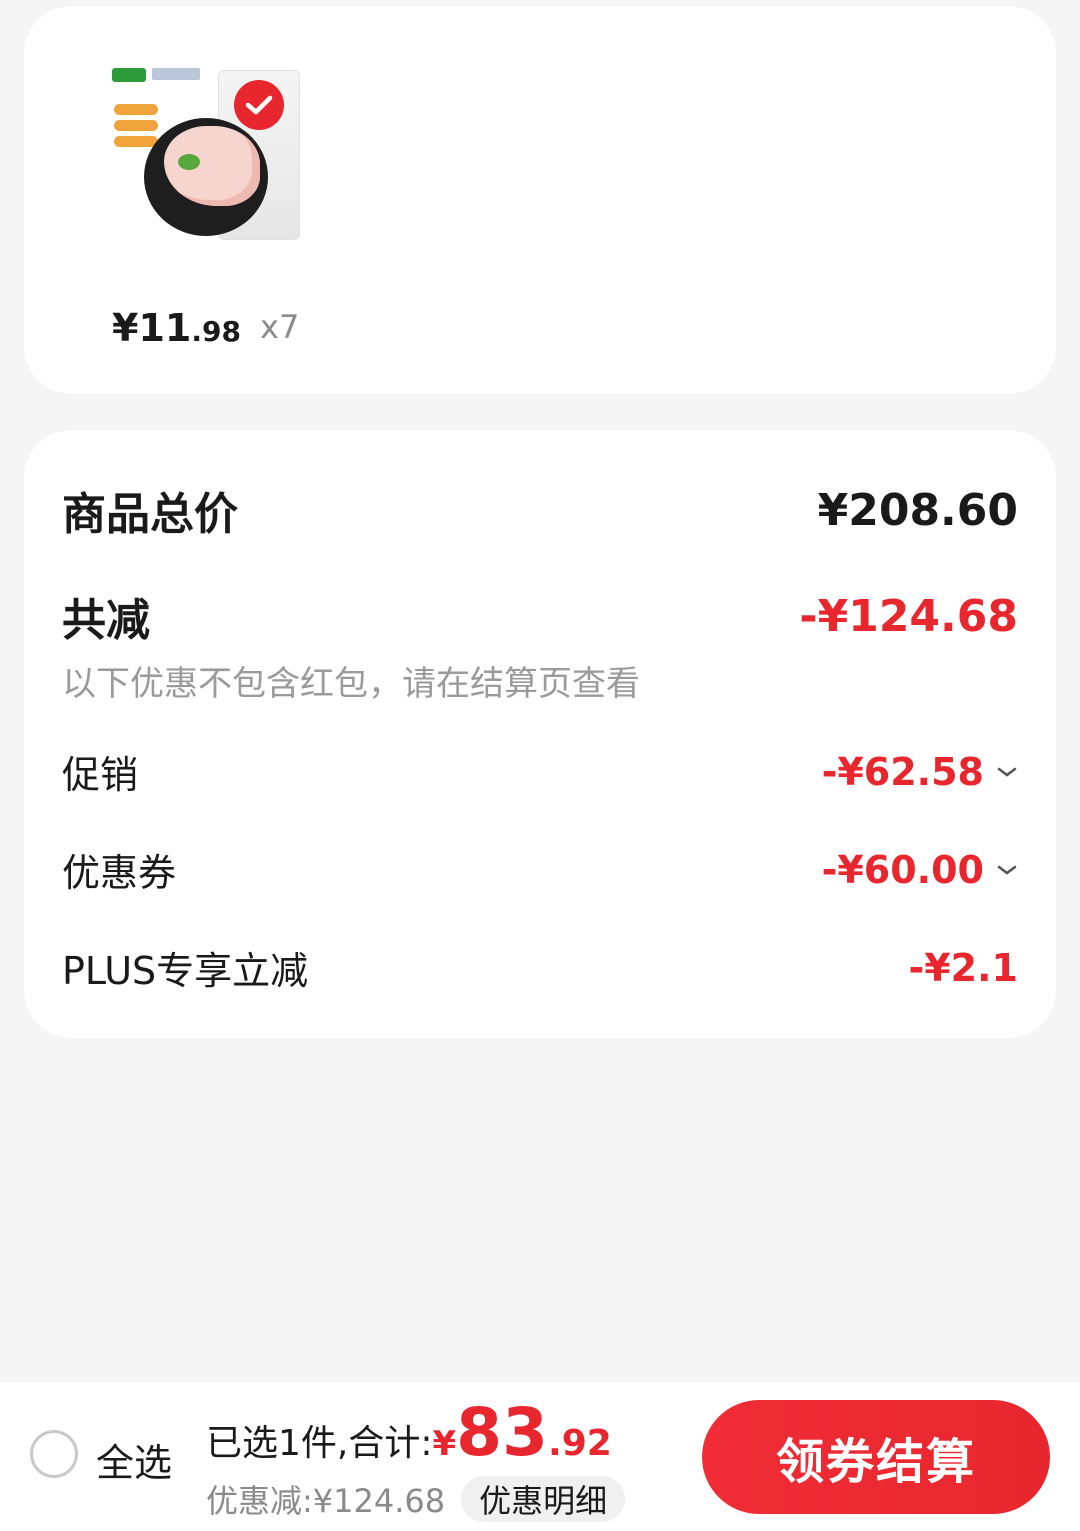  What do you see at coordinates (280, 327) in the screenshot?
I see `product-quantity: x7` at bounding box center [280, 327].